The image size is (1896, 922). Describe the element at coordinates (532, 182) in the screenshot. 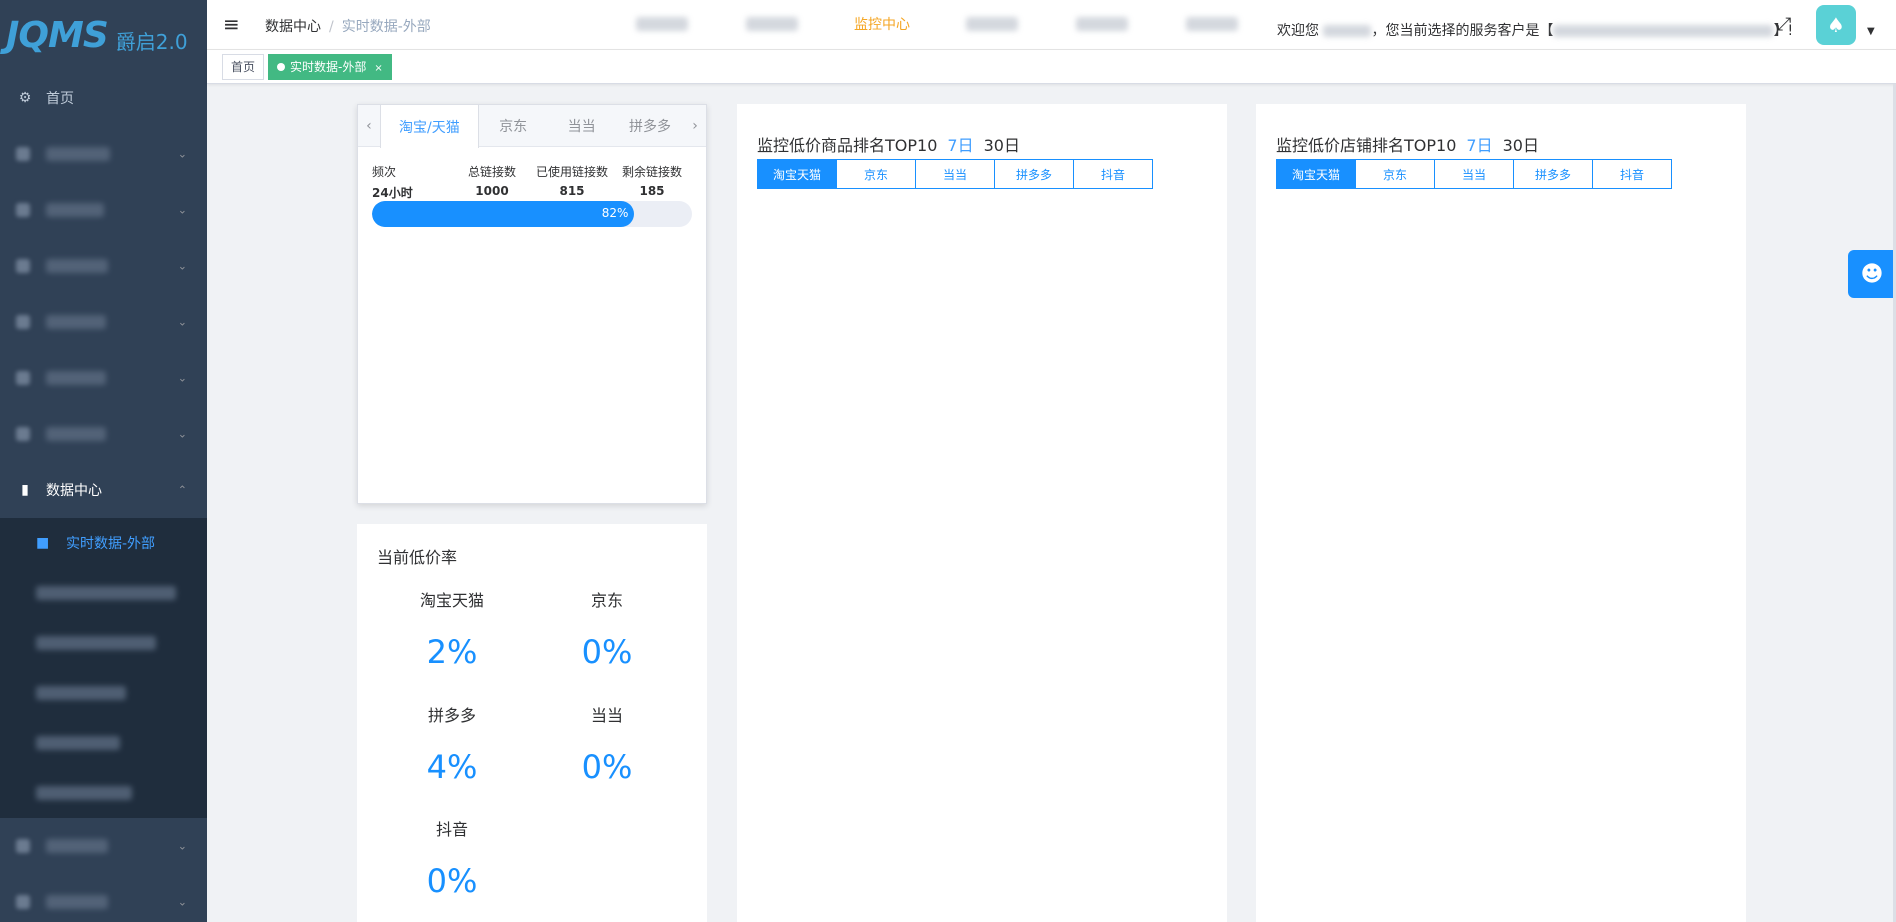

I see `link-stats-grid: 频次 总链接数 已使用链接数 剩余链接数 24小时 1000 815 185` at that location.